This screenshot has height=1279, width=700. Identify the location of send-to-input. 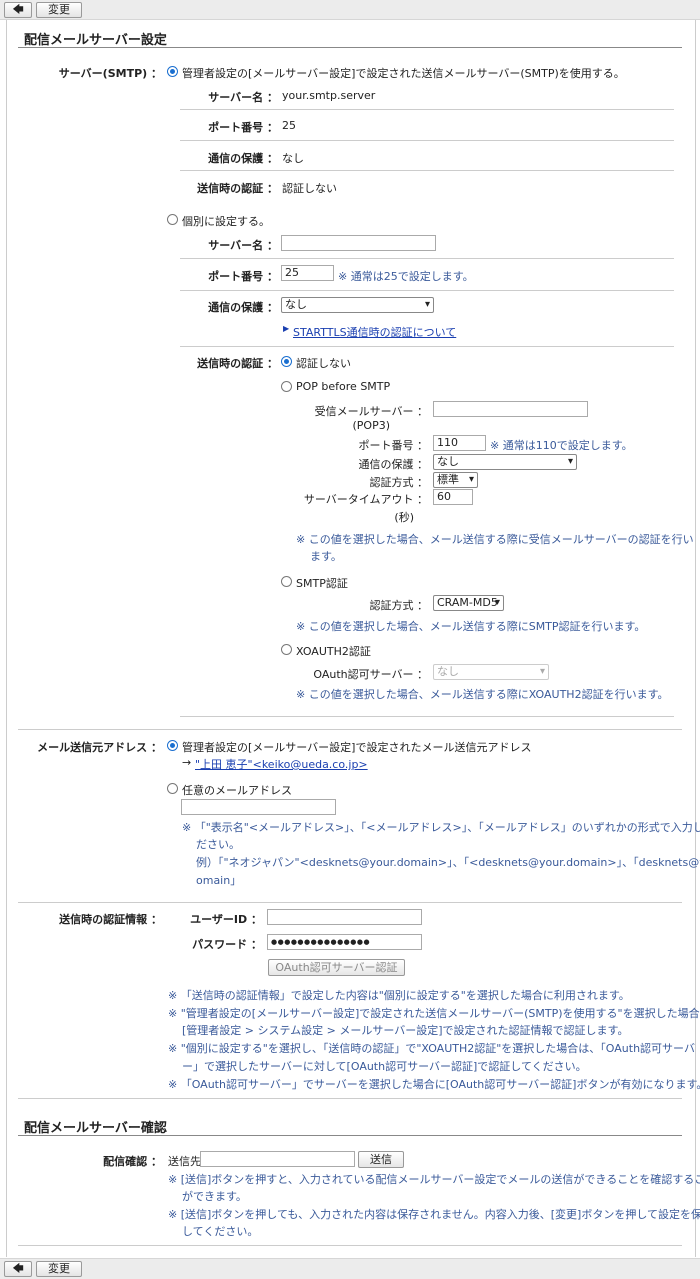
(277, 1159).